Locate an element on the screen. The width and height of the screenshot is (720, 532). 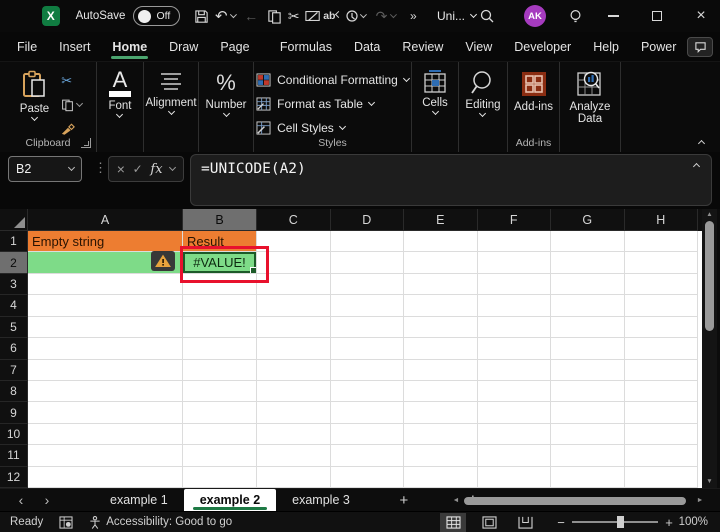
number-menu-button: % Number is located at coordinates (226, 110).